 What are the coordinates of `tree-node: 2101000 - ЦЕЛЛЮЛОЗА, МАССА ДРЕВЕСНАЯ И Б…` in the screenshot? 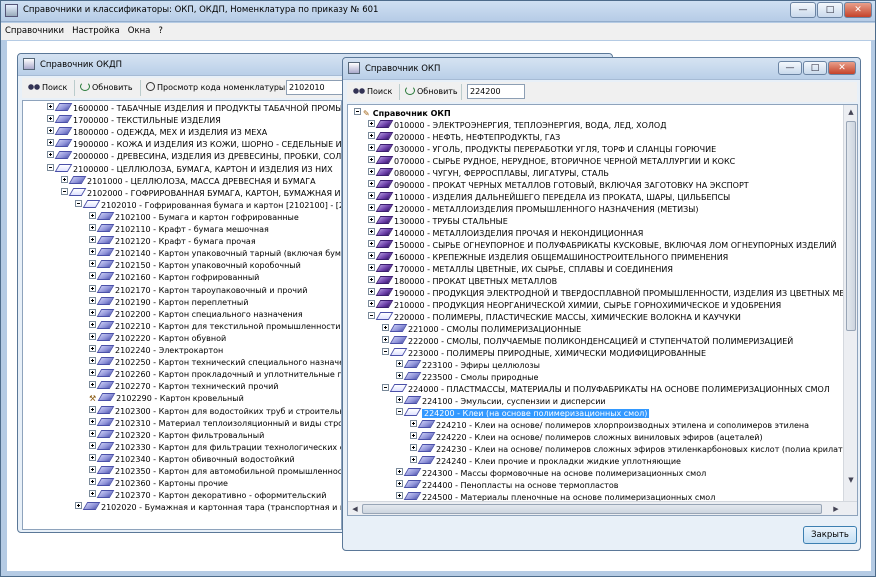 It's located at (188, 181).